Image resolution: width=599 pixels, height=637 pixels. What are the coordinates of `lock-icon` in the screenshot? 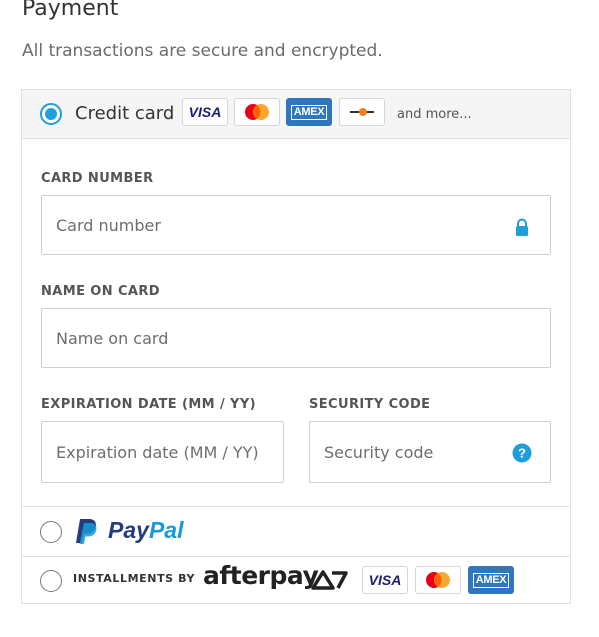 It's located at (522, 227).